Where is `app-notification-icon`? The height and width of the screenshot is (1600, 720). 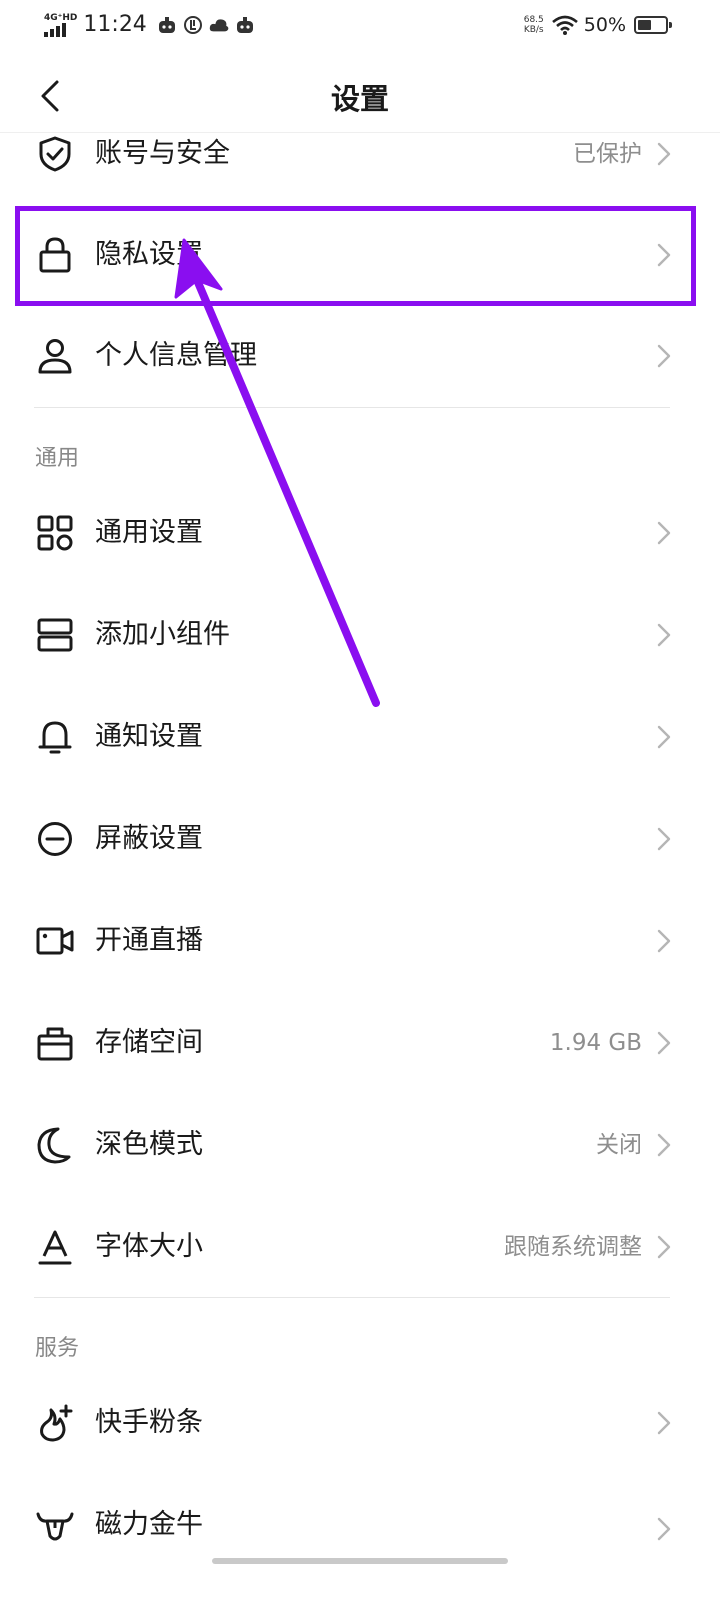 app-notification-icon is located at coordinates (192, 24).